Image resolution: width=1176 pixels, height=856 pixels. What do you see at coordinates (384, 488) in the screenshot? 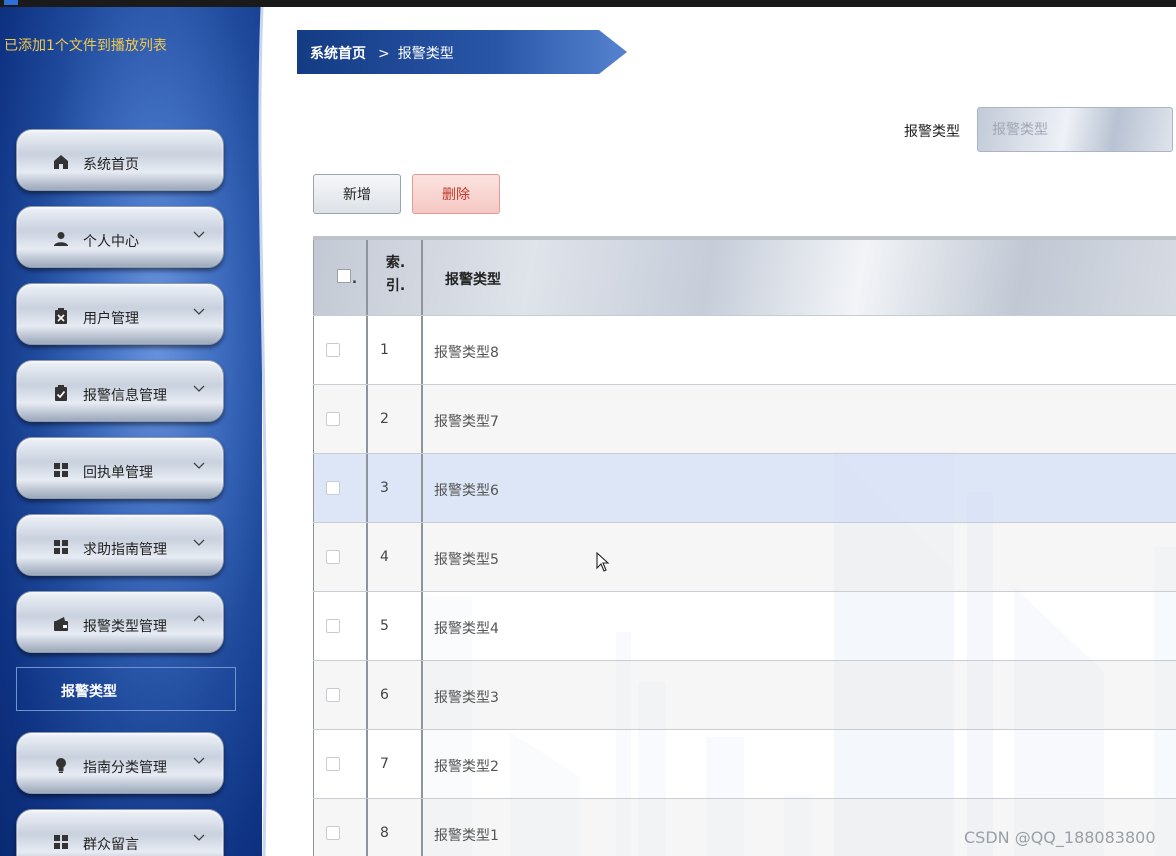
I see `row-index: 3` at bounding box center [384, 488].